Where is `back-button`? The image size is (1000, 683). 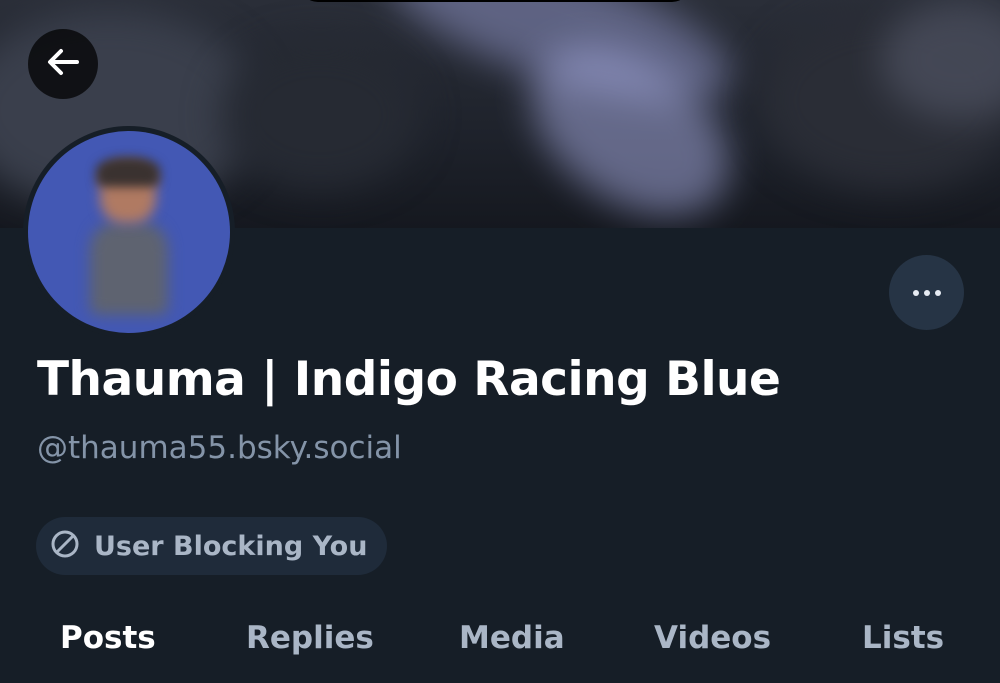
back-button is located at coordinates (63, 64).